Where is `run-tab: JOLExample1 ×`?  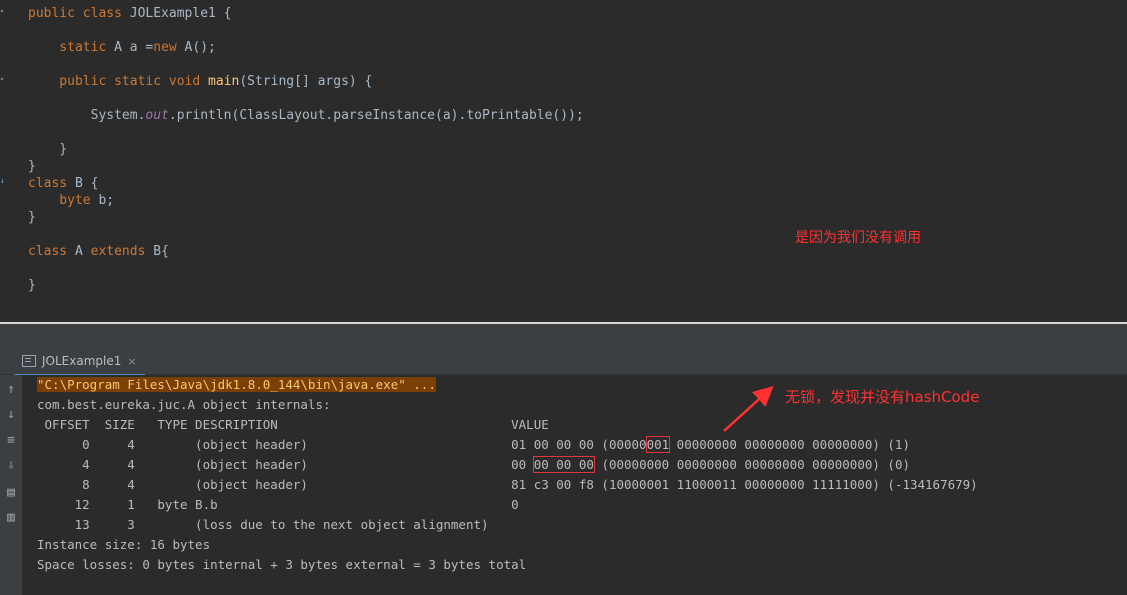
run-tab: JOLExample1 × is located at coordinates (79, 362).